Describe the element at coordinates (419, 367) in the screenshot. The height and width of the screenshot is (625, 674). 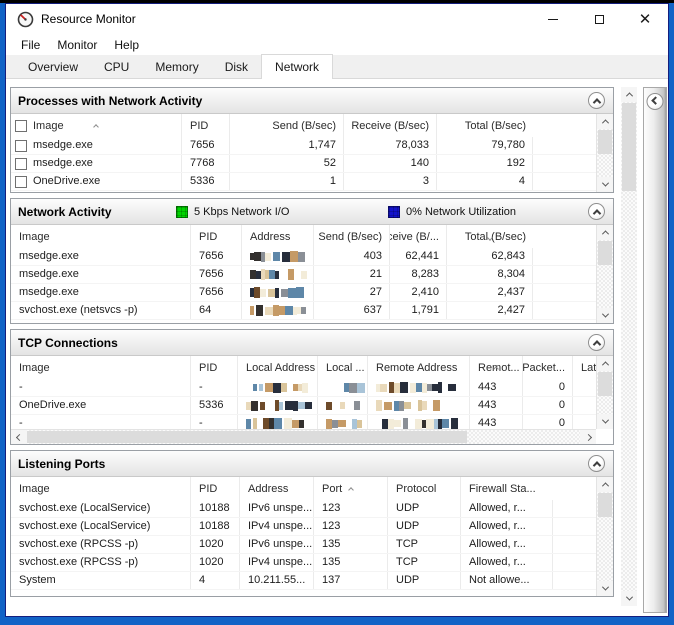
I see `column-header-remote-address: Remote Address` at that location.